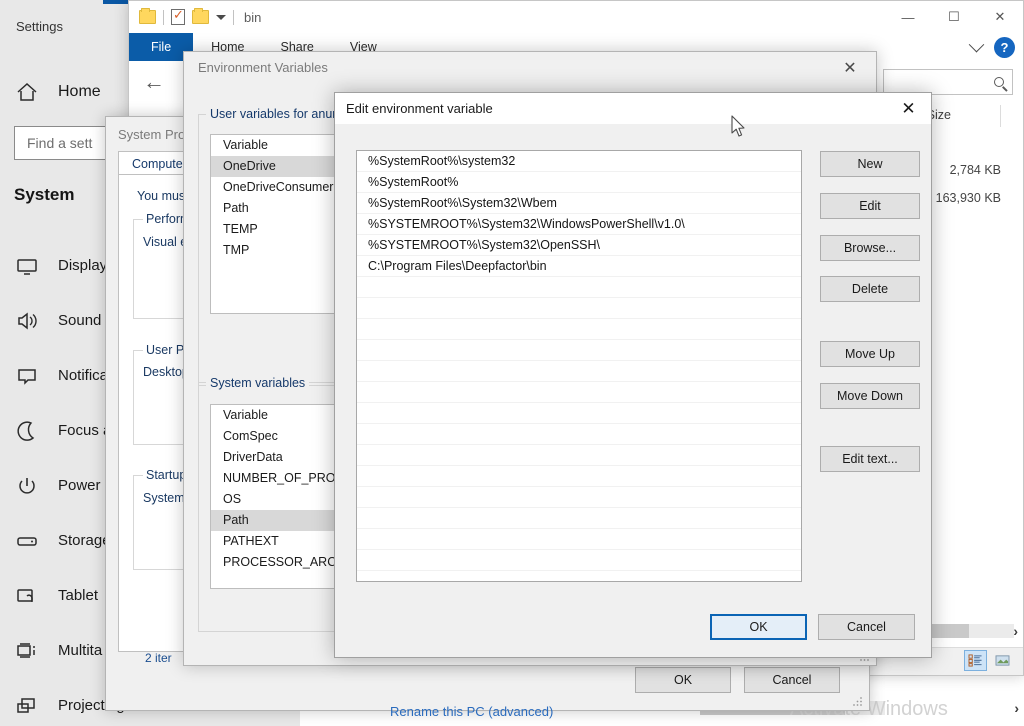 The height and width of the screenshot is (726, 1024). What do you see at coordinates (27, 266) in the screenshot?
I see `monitor-icon` at bounding box center [27, 266].